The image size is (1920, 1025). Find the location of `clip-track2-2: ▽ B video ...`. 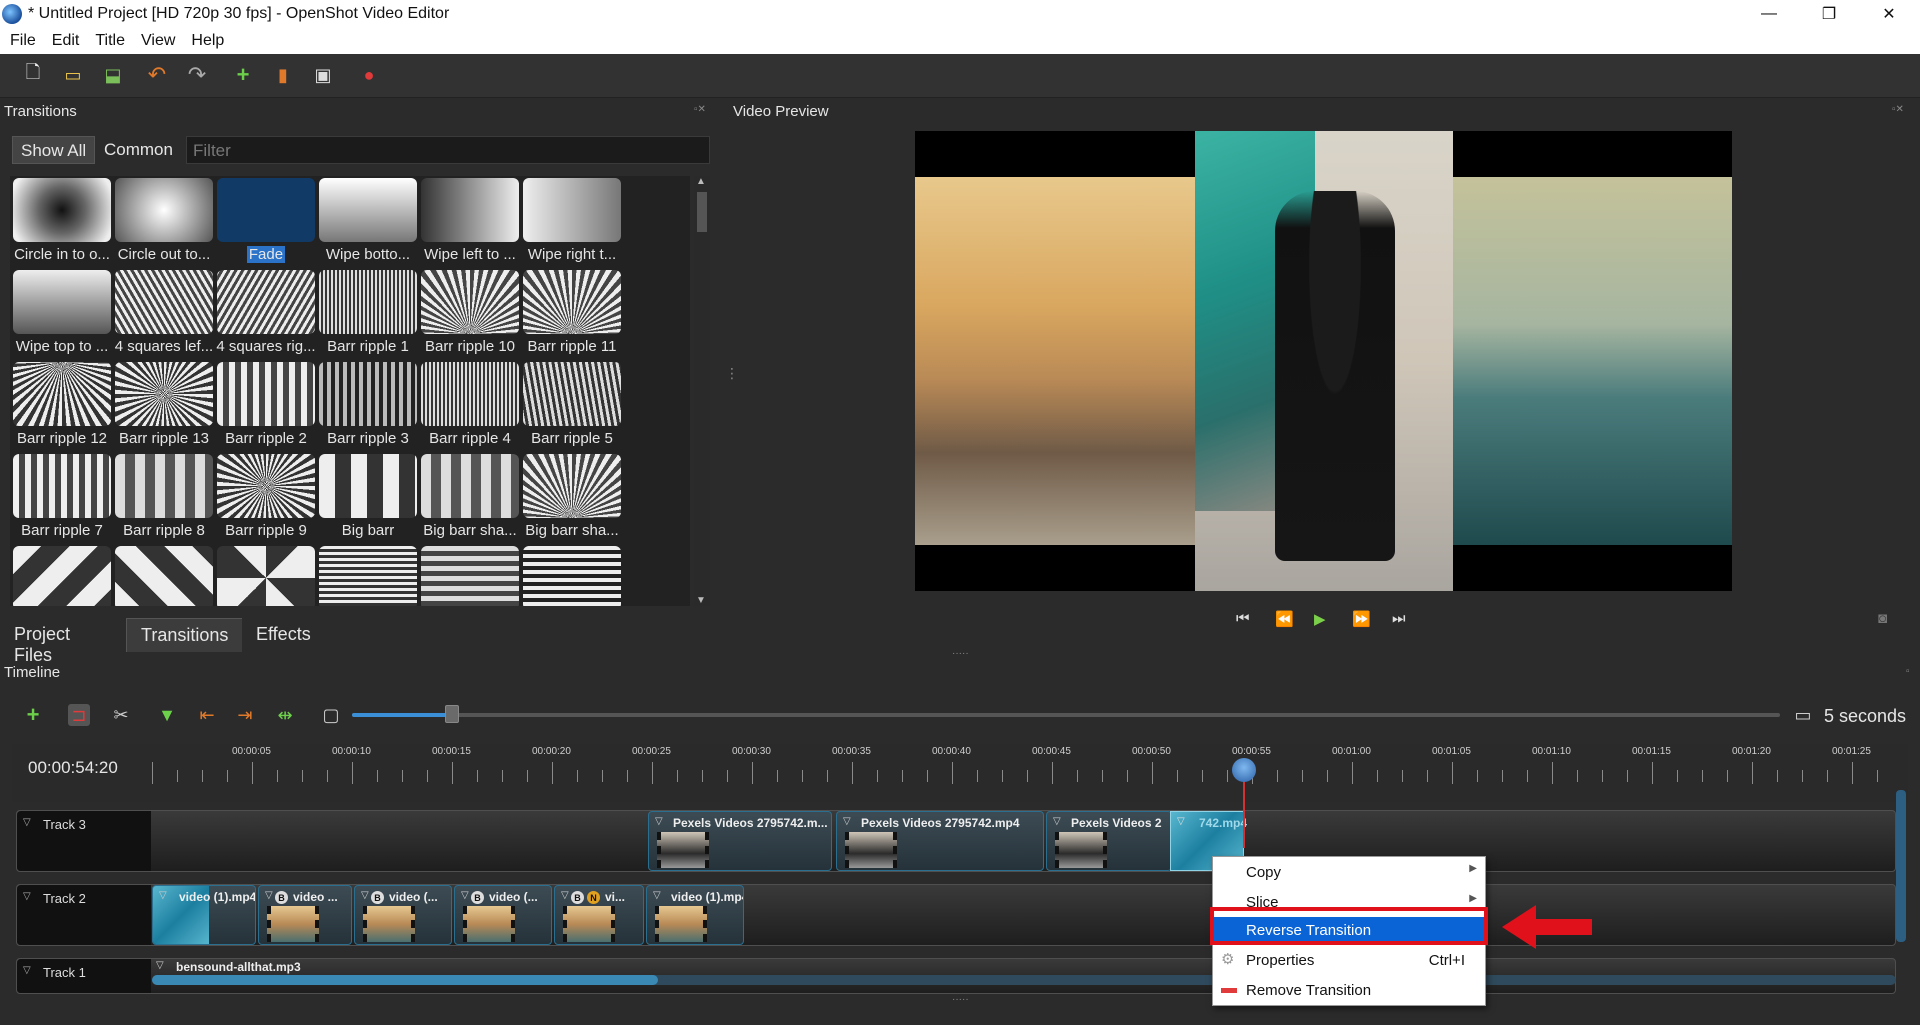

clip-track2-2: ▽ B video ... is located at coordinates (305, 915).